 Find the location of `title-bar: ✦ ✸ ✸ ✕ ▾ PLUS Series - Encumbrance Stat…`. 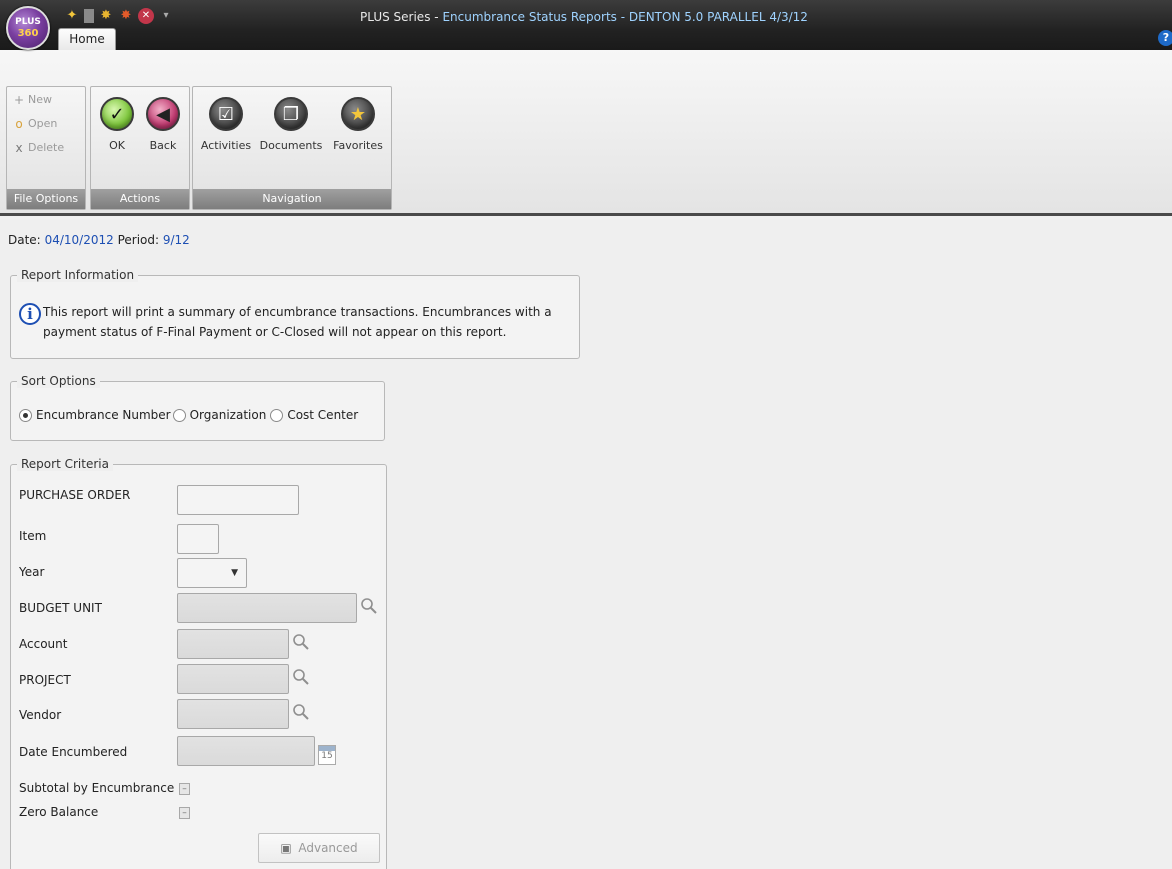

title-bar: ✦ ✸ ✸ ✕ ▾ PLUS Series - Encumbrance Stat… is located at coordinates (586, 25).